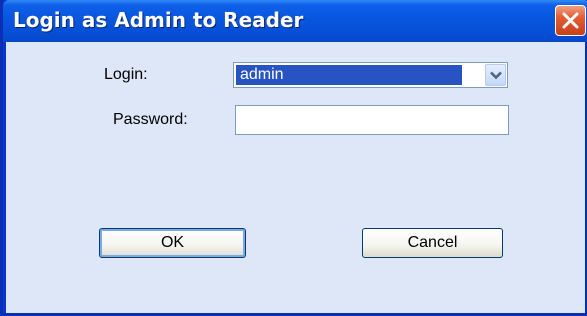 The width and height of the screenshot is (587, 316). I want to click on dropdown-button, so click(495, 75).